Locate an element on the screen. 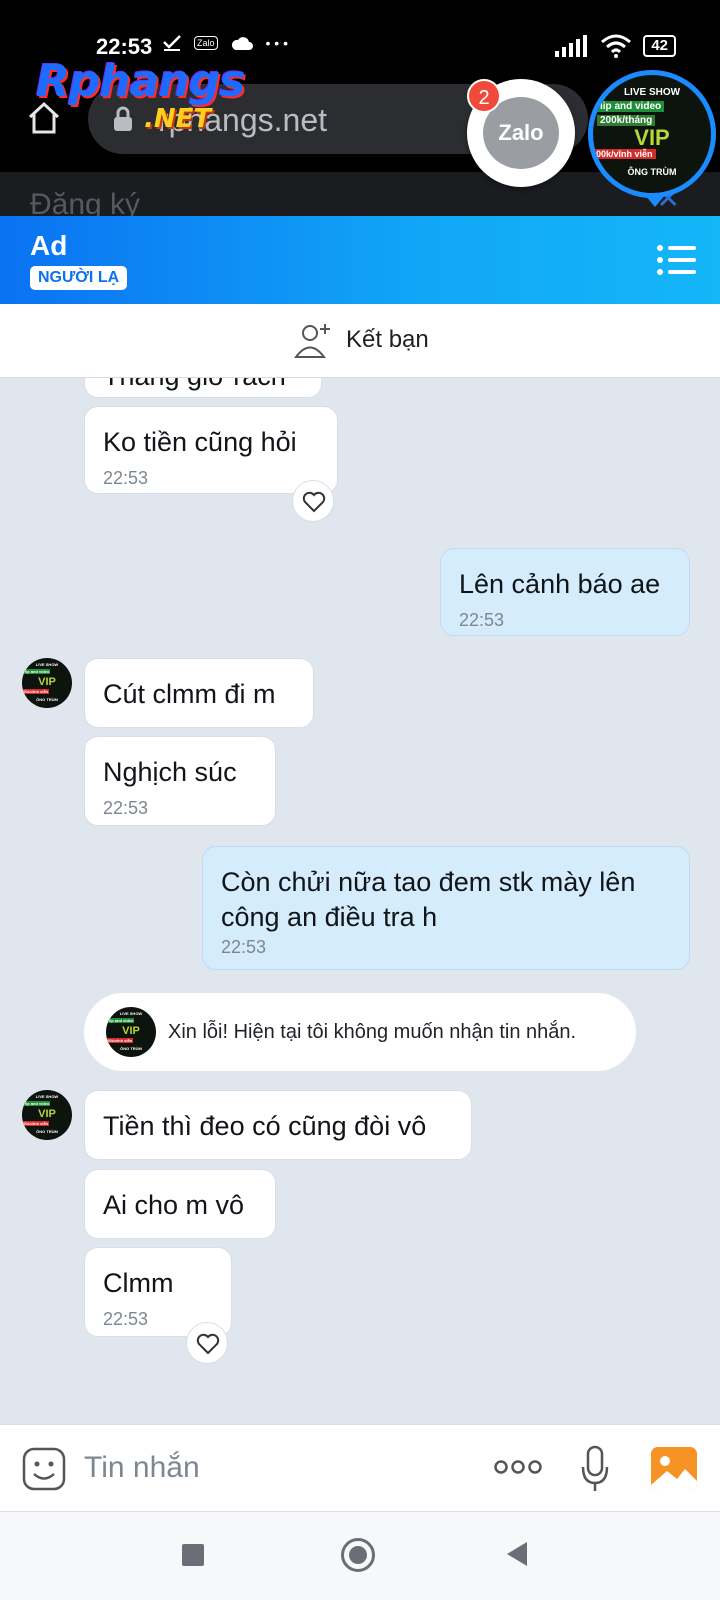 The height and width of the screenshot is (1600, 720). message-bubble-received: Ai cho m vô is located at coordinates (180, 1204).